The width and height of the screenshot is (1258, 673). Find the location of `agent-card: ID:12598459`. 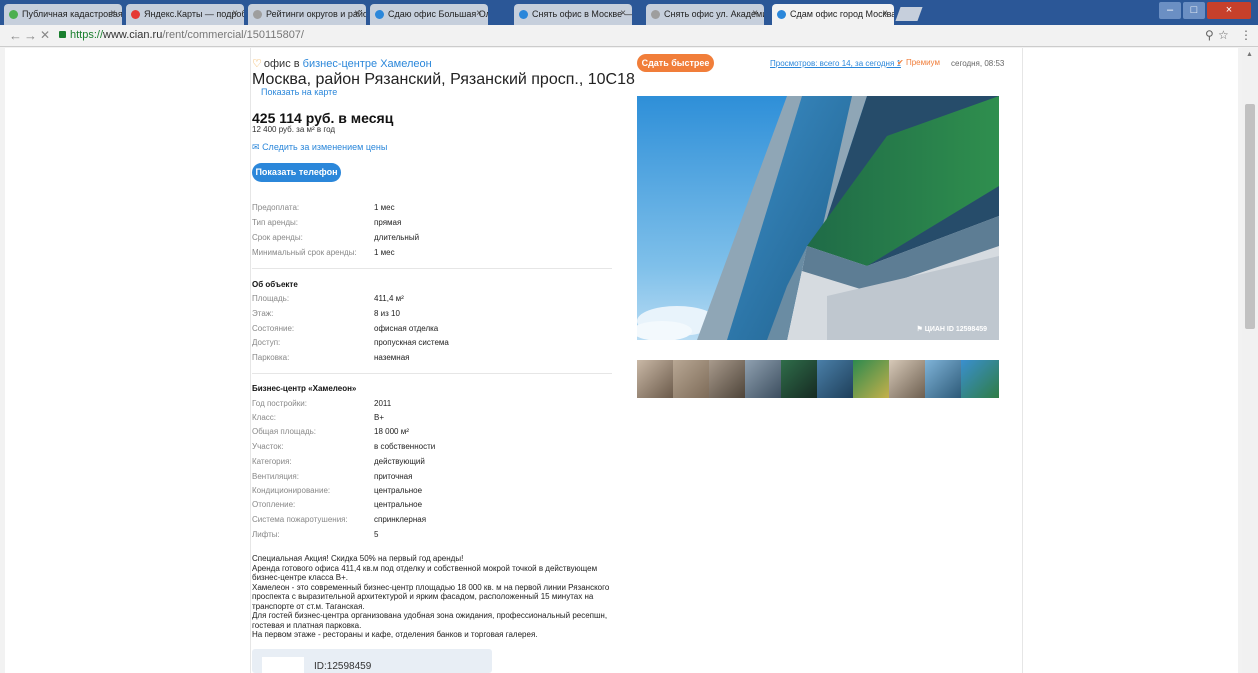

agent-card: ID:12598459 is located at coordinates (372, 661).